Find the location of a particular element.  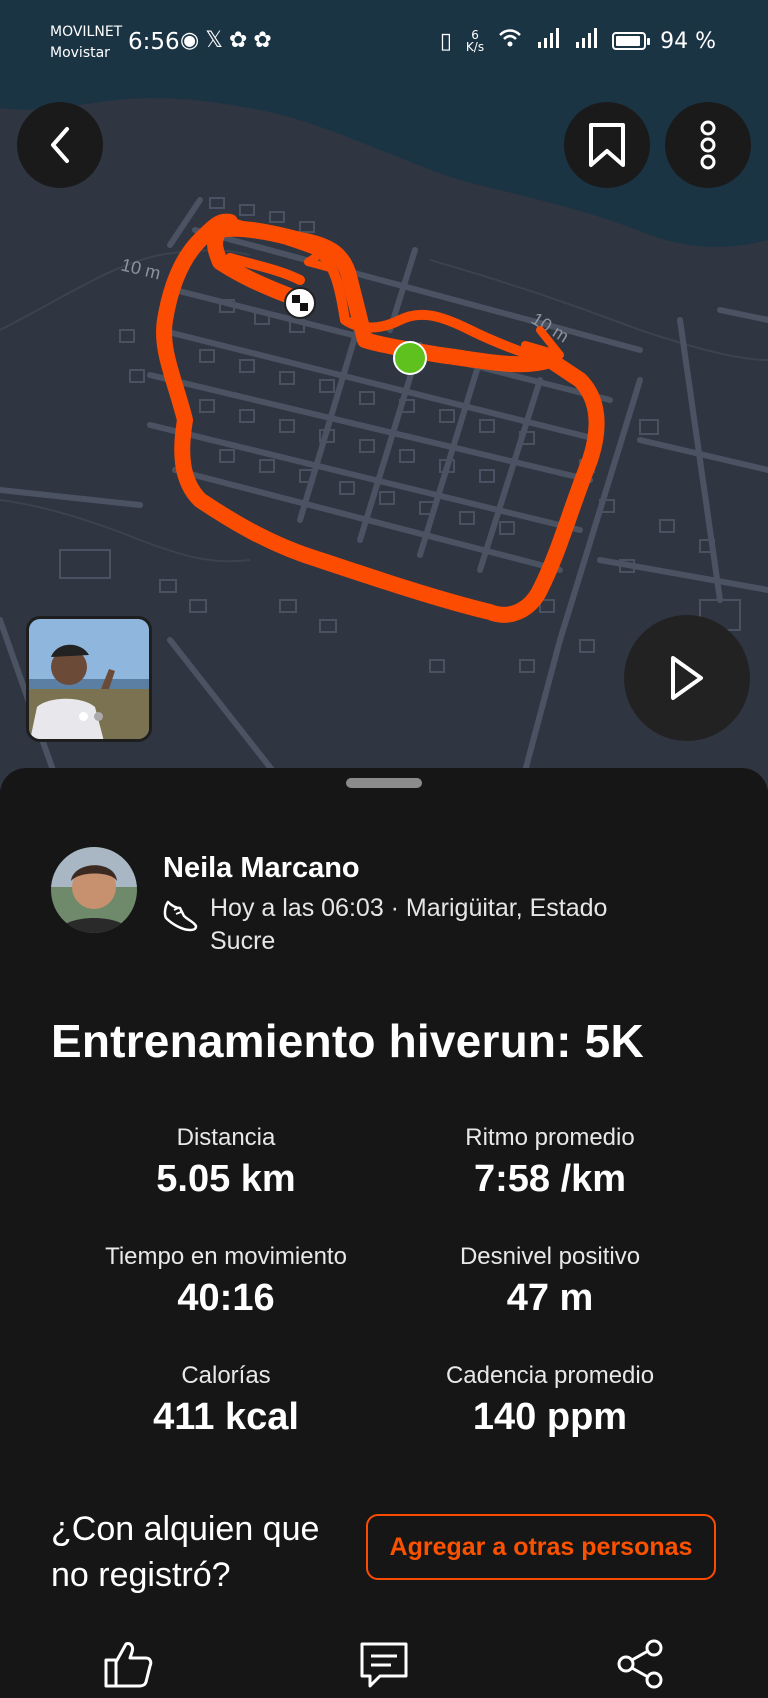

play-flyover-button is located at coordinates (687, 678).